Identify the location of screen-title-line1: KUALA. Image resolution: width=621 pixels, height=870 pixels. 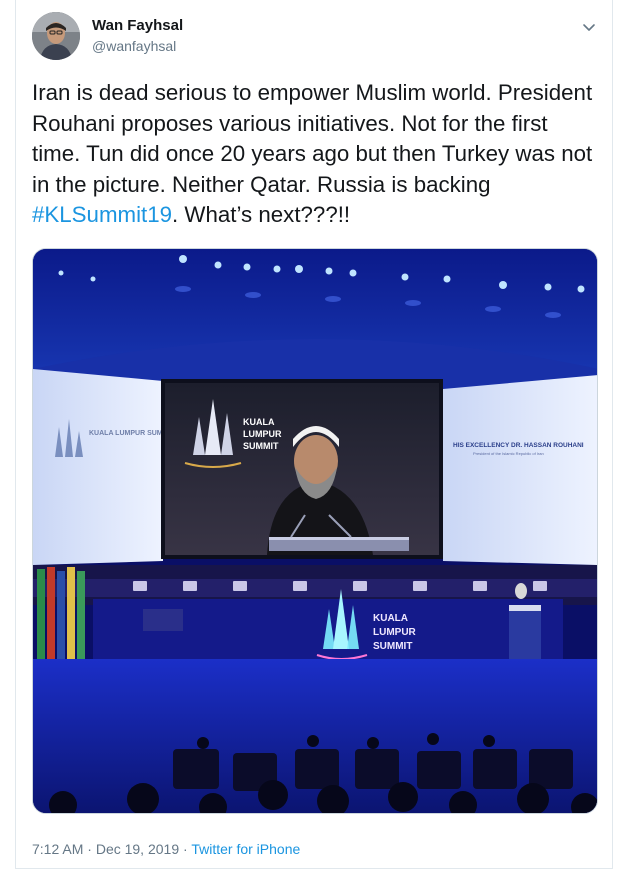
(259, 422).